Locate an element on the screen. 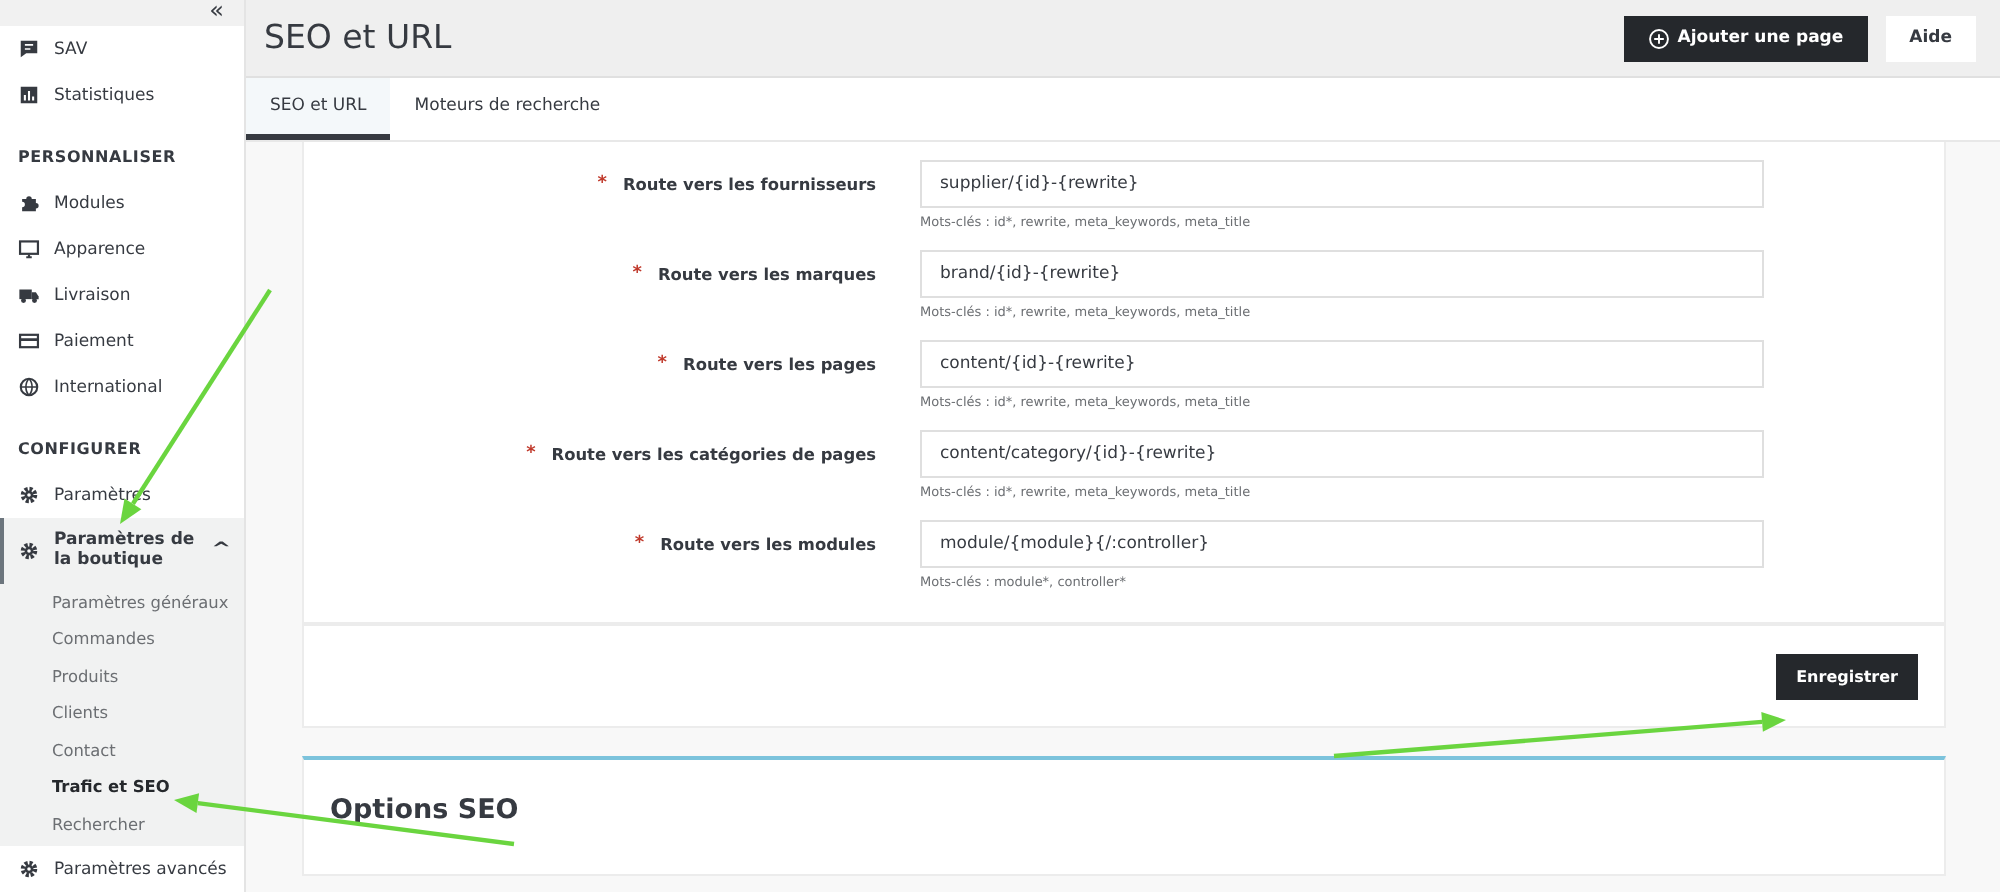 The height and width of the screenshot is (892, 2000). submenu-item: Produits is located at coordinates (122, 676).